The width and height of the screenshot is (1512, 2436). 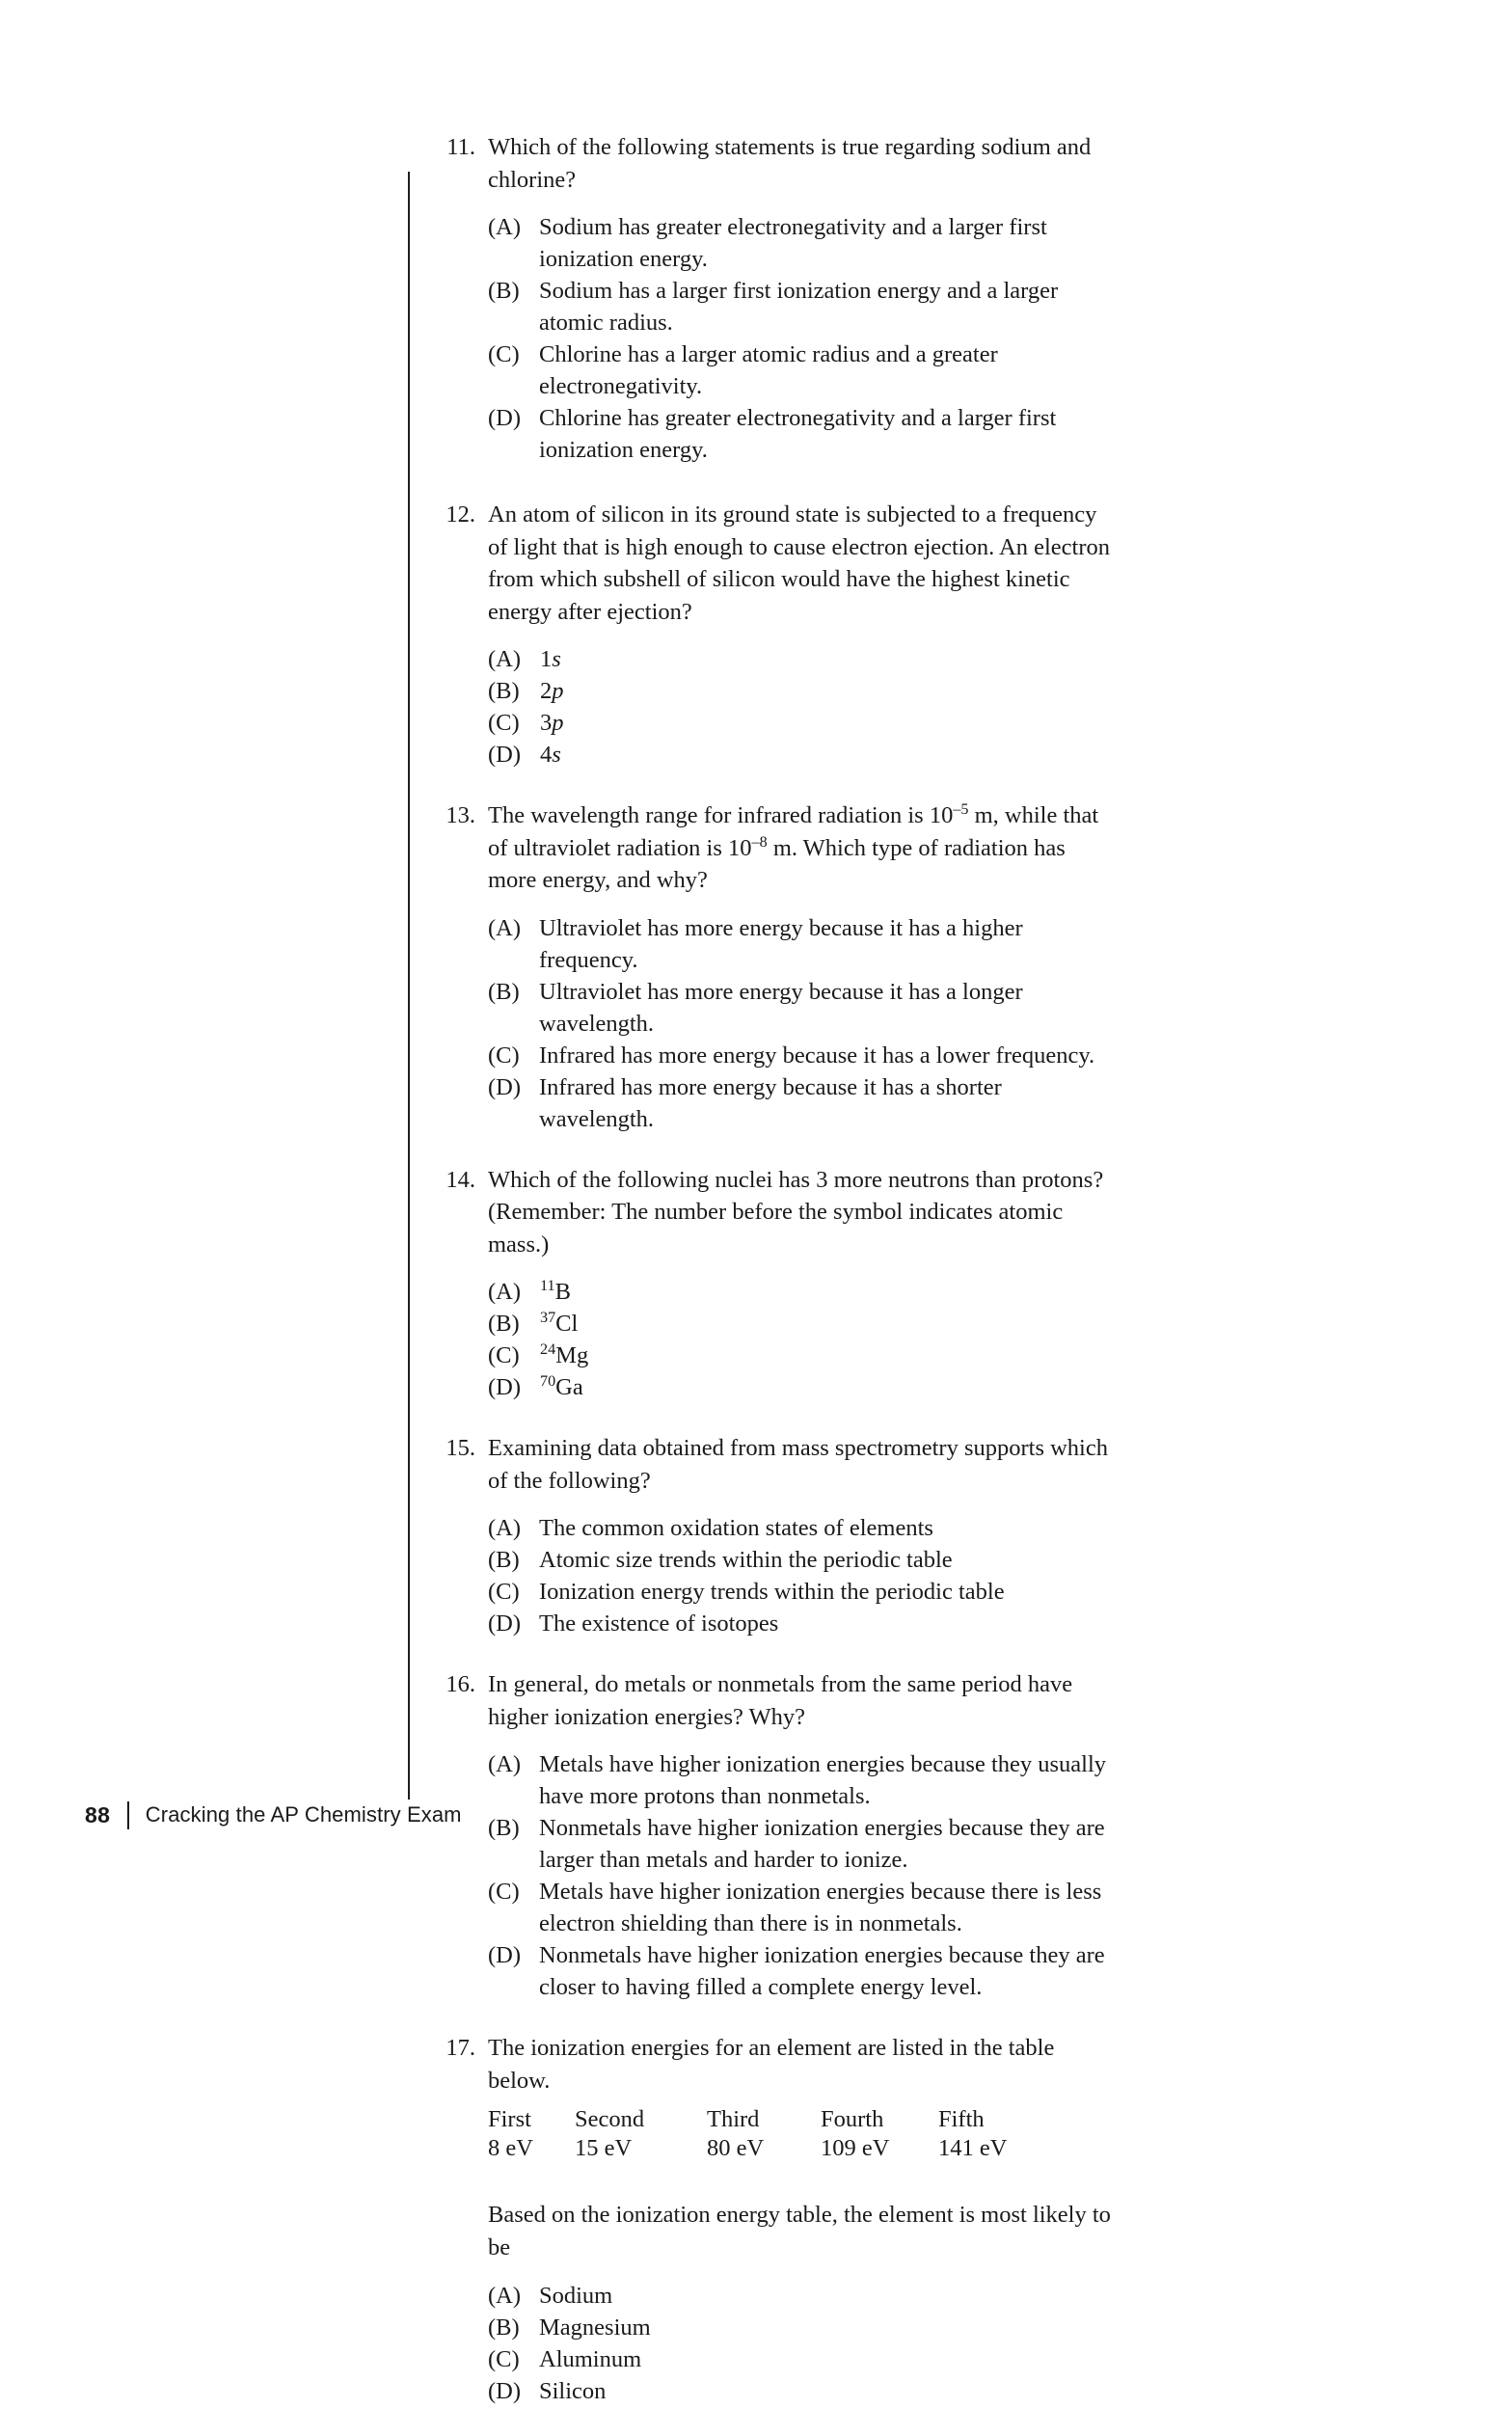 What do you see at coordinates (567, 1324) in the screenshot?
I see `element-symbol: Cl` at bounding box center [567, 1324].